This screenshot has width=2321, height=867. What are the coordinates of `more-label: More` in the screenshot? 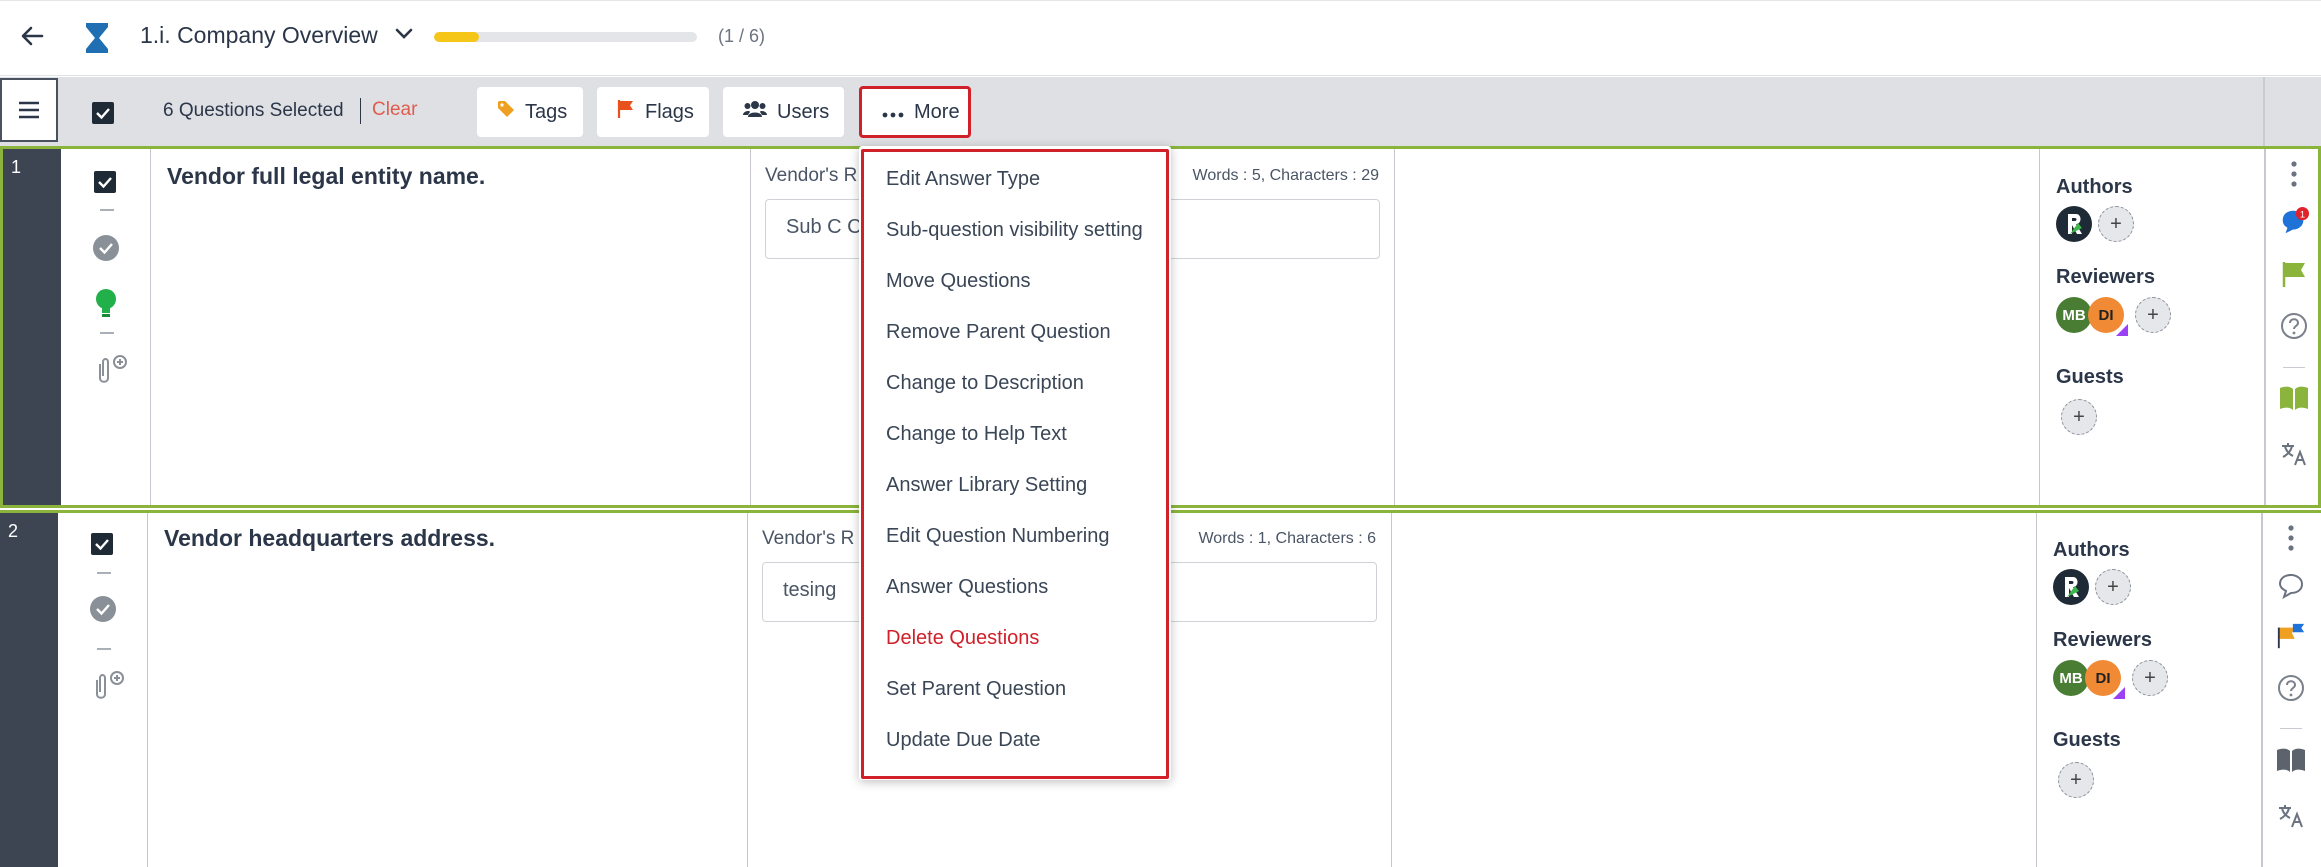 It's located at (937, 111).